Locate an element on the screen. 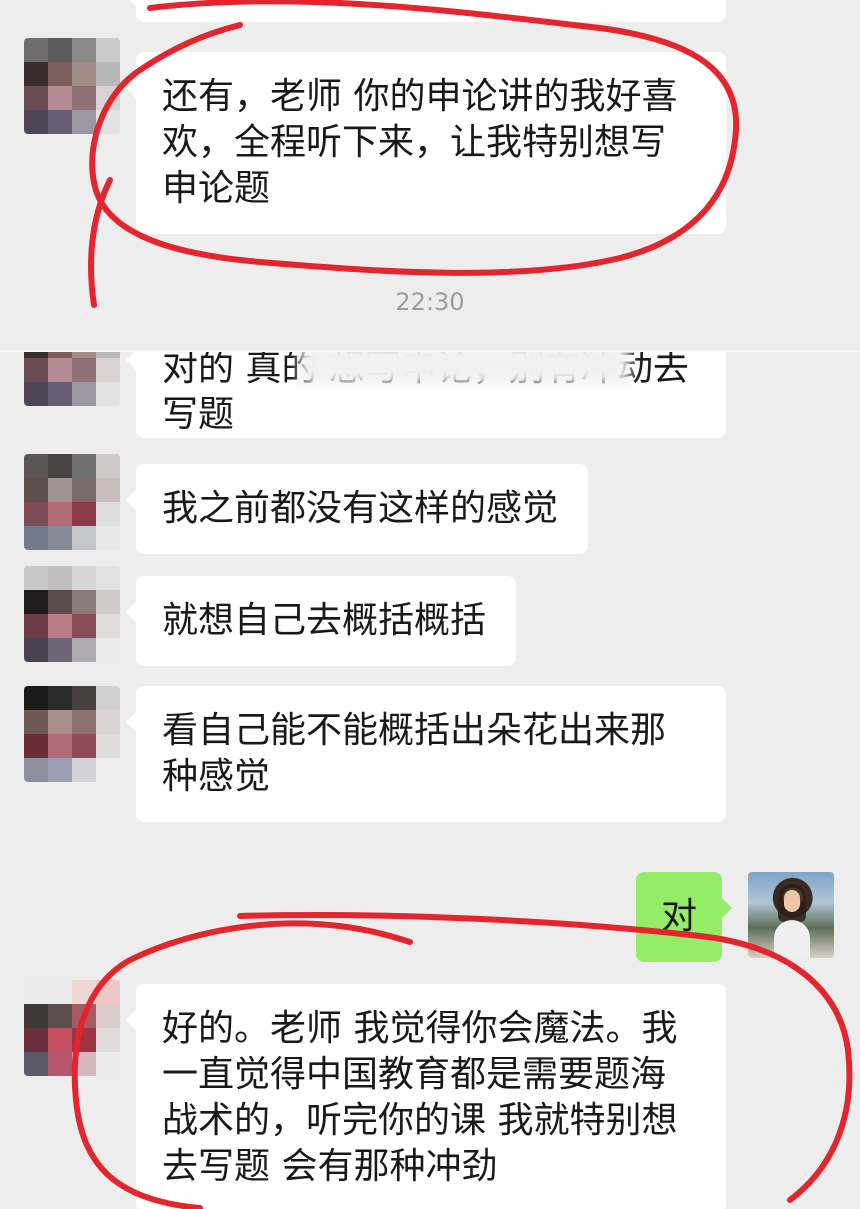  body is located at coordinates (792, 939).